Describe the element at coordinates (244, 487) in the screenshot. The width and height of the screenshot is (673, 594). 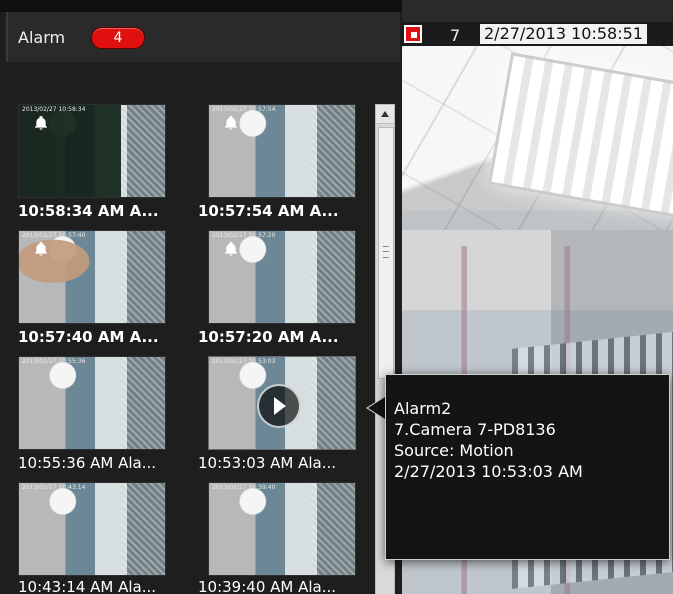
I see `thumbnail-timestamp: 2013/02/27 10:39:40` at that location.